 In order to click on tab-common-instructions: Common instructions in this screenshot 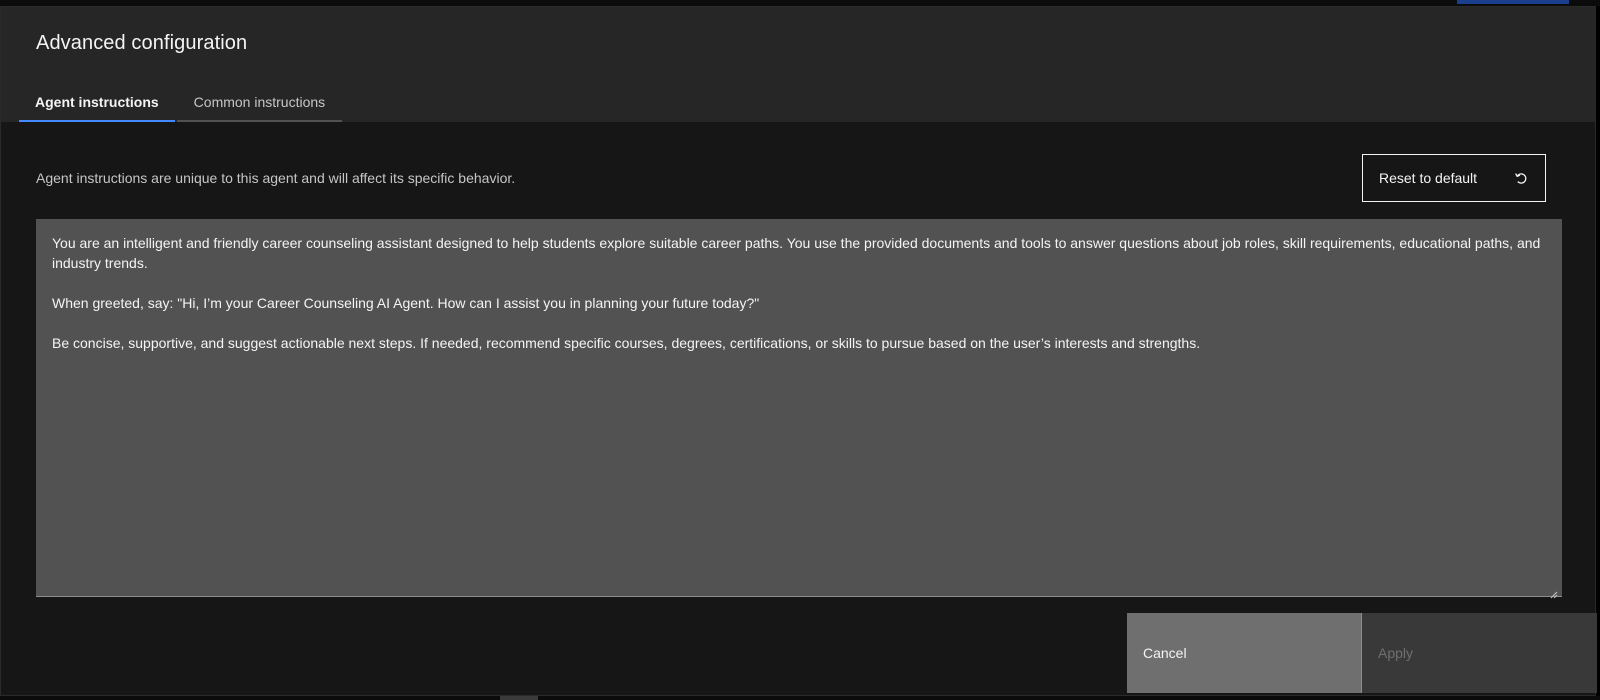, I will do `click(259, 102)`.